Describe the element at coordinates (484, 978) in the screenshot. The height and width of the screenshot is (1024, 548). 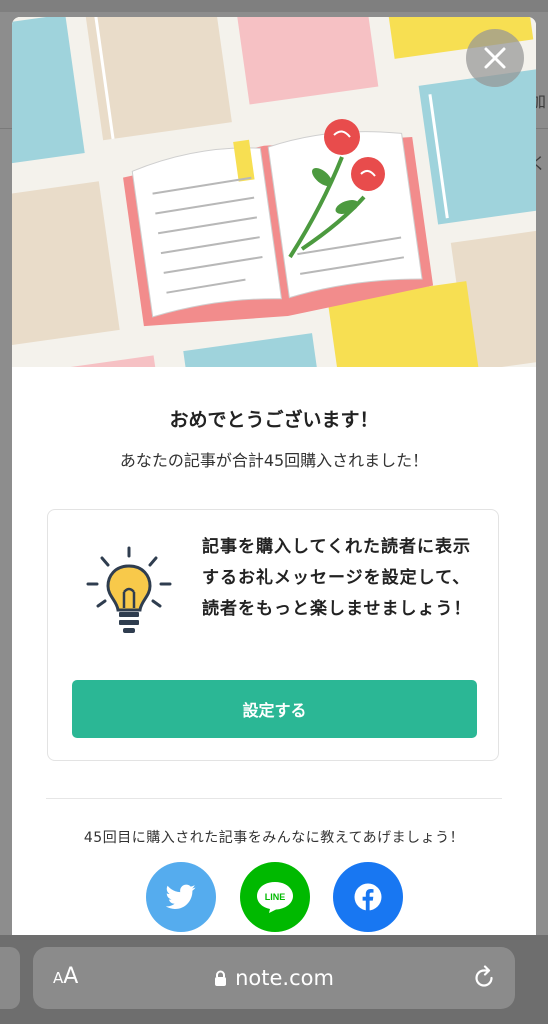
I see `reload-icon` at that location.